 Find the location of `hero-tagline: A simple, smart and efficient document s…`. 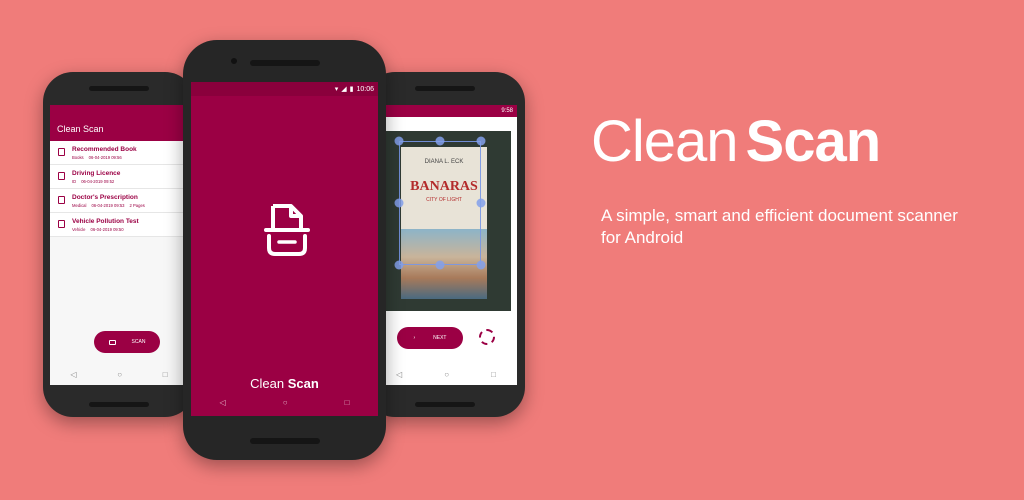

hero-tagline: A simple, smart and efficient document s… is located at coordinates (779, 226).